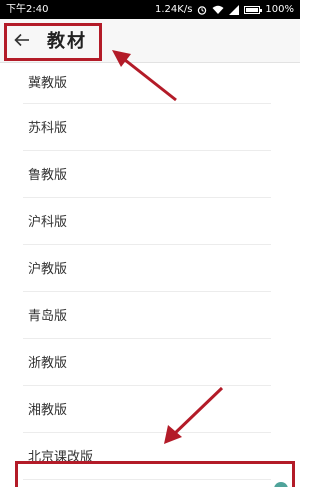  I want to click on status-time: 下午2:40, so click(27, 9).